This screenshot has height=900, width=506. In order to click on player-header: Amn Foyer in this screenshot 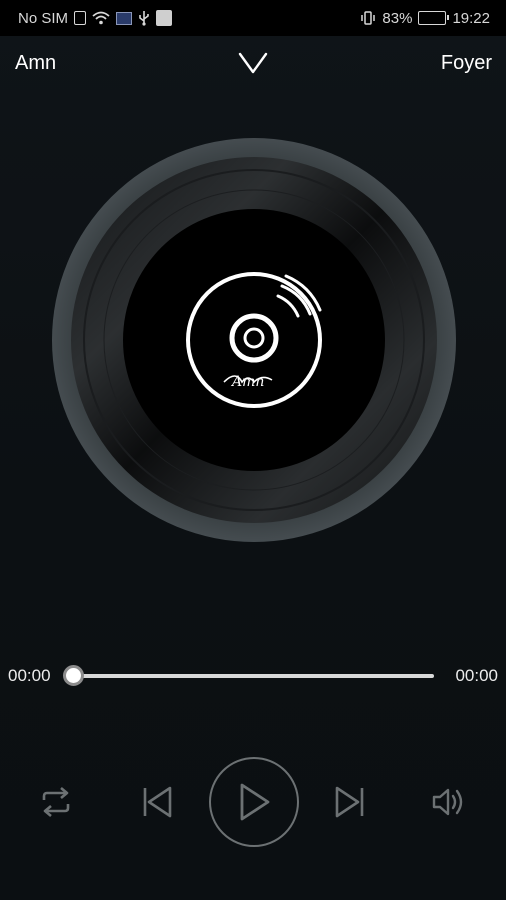, I will do `click(253, 64)`.